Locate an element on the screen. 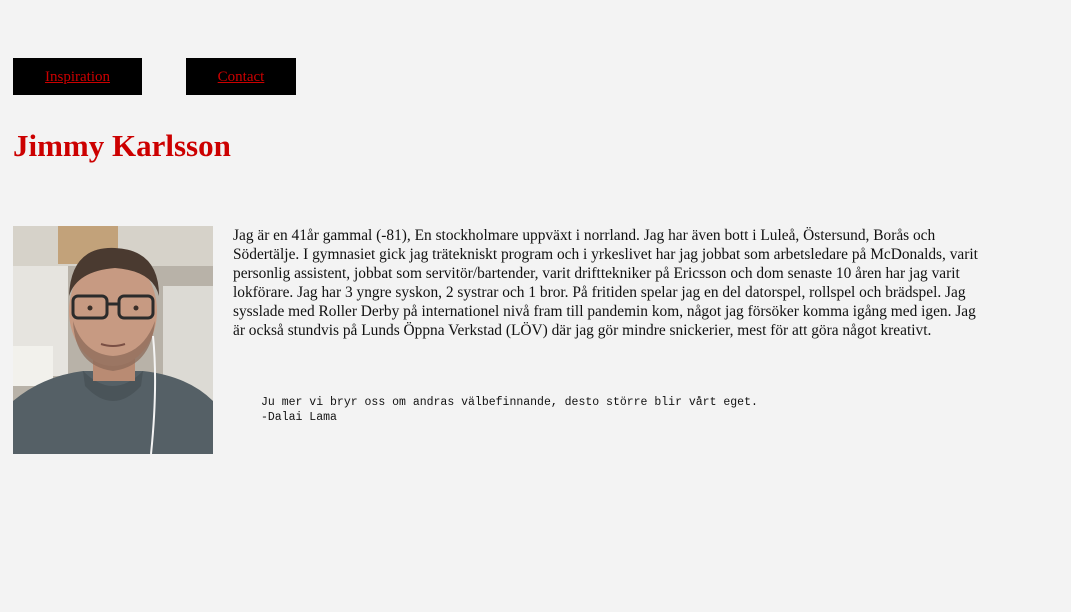 The width and height of the screenshot is (1071, 612). nav-link-inspiration: Inspiration is located at coordinates (77, 77).